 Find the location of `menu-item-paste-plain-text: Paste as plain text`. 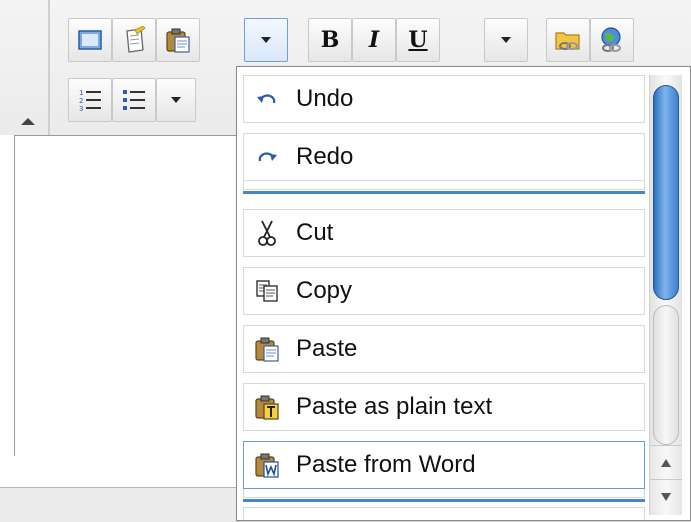

menu-item-paste-plain-text: Paste as plain text is located at coordinates (444, 407).